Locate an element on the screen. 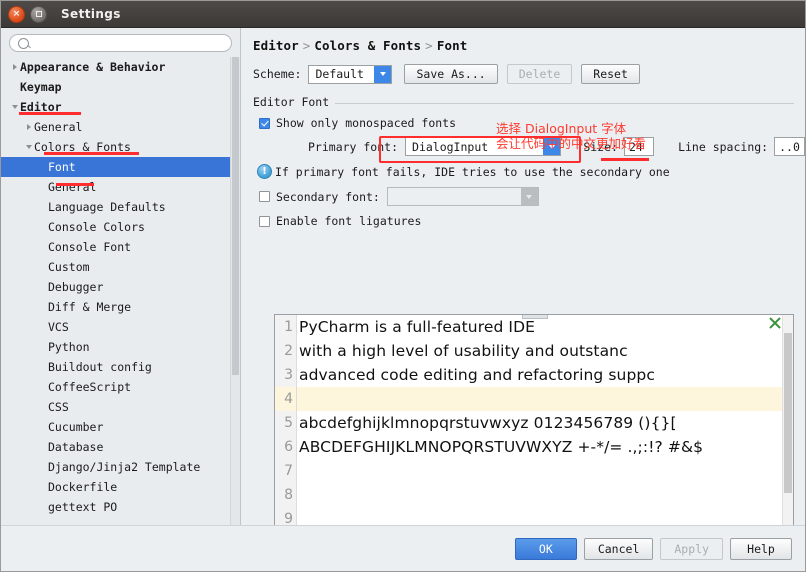 The height and width of the screenshot is (572, 806). font-ligatures-row: Enable font ligatures is located at coordinates (532, 221).